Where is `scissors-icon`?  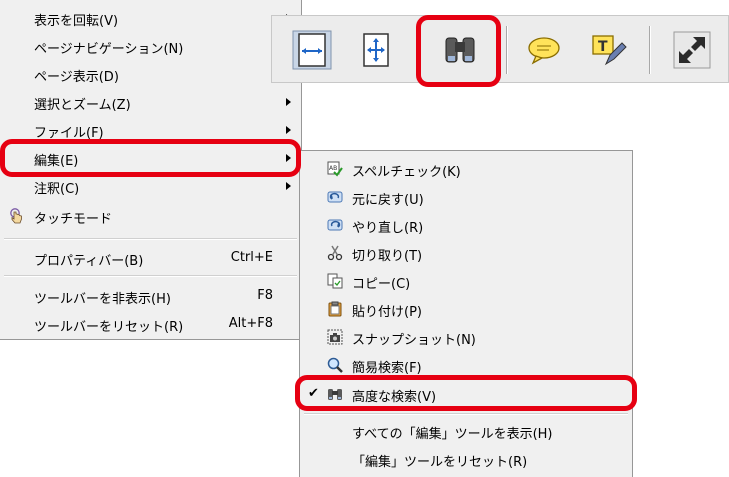
scissors-icon is located at coordinates (335, 253).